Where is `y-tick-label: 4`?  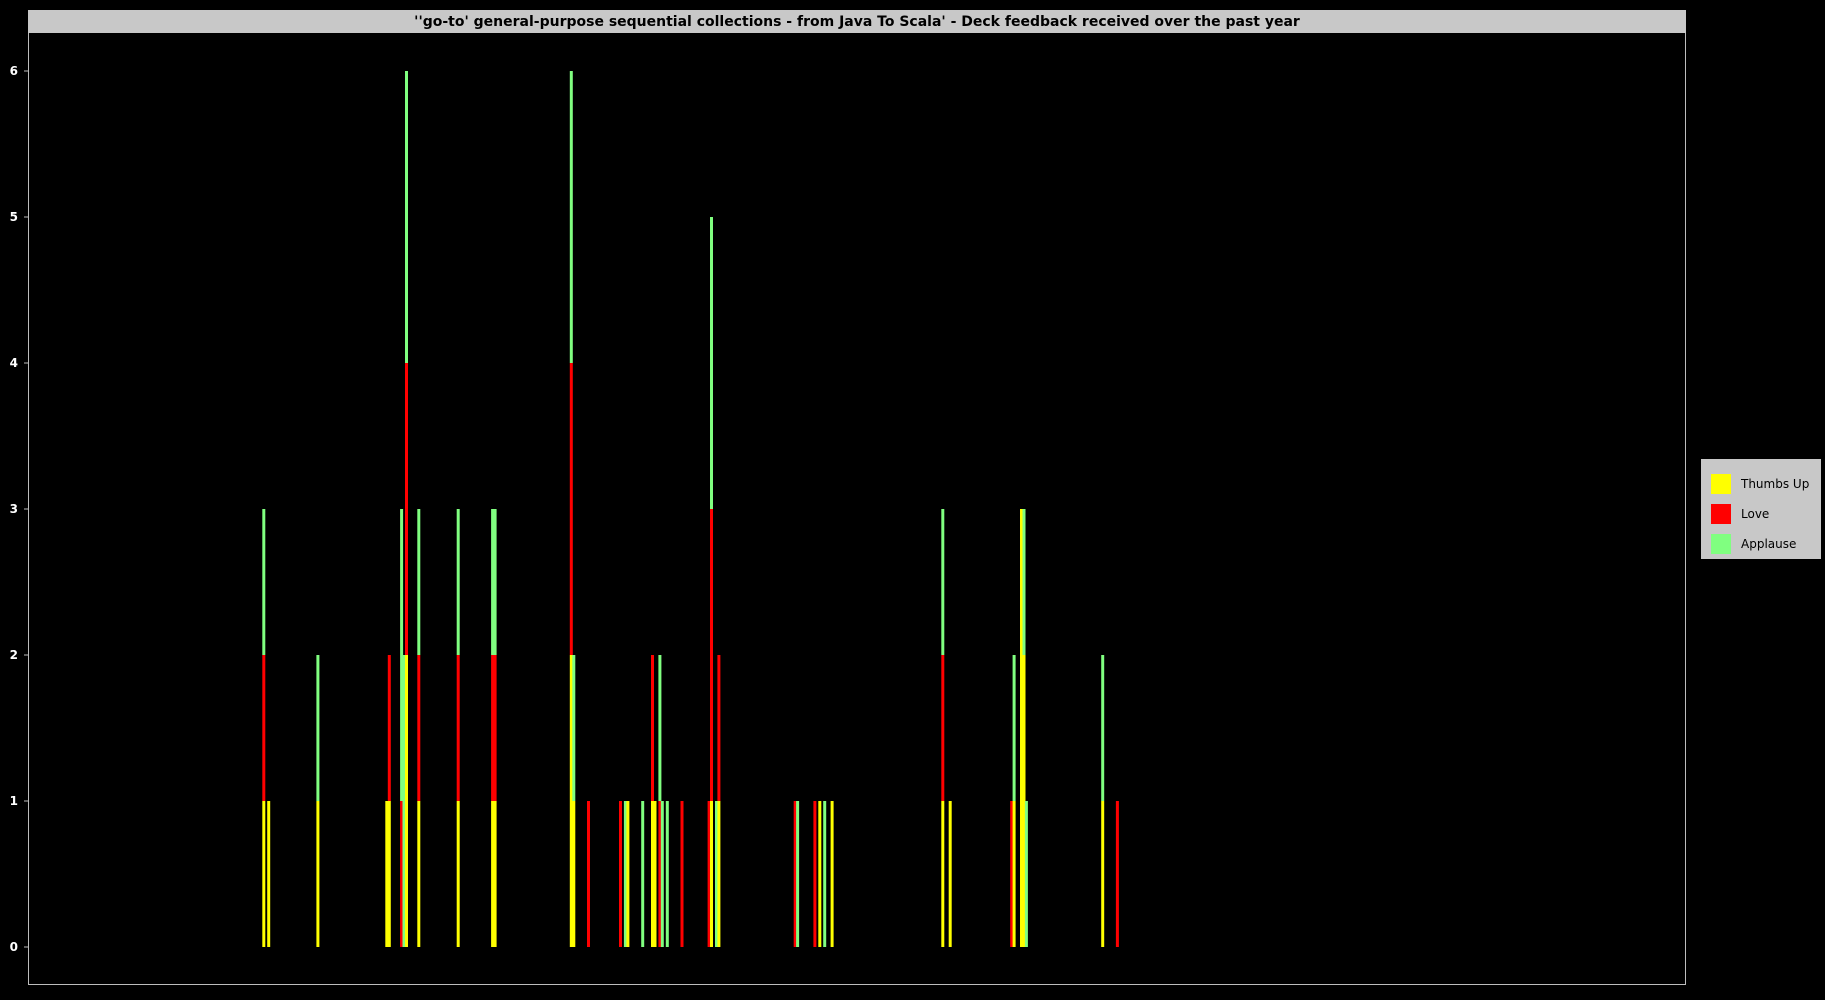 y-tick-label: 4 is located at coordinates (14, 363).